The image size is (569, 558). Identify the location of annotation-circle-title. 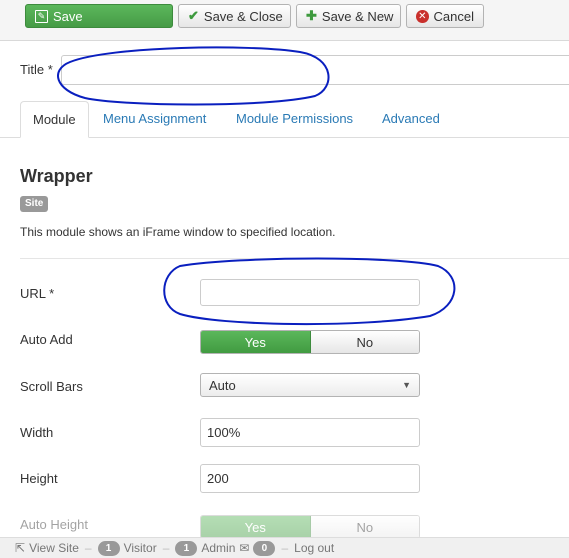
(193, 76).